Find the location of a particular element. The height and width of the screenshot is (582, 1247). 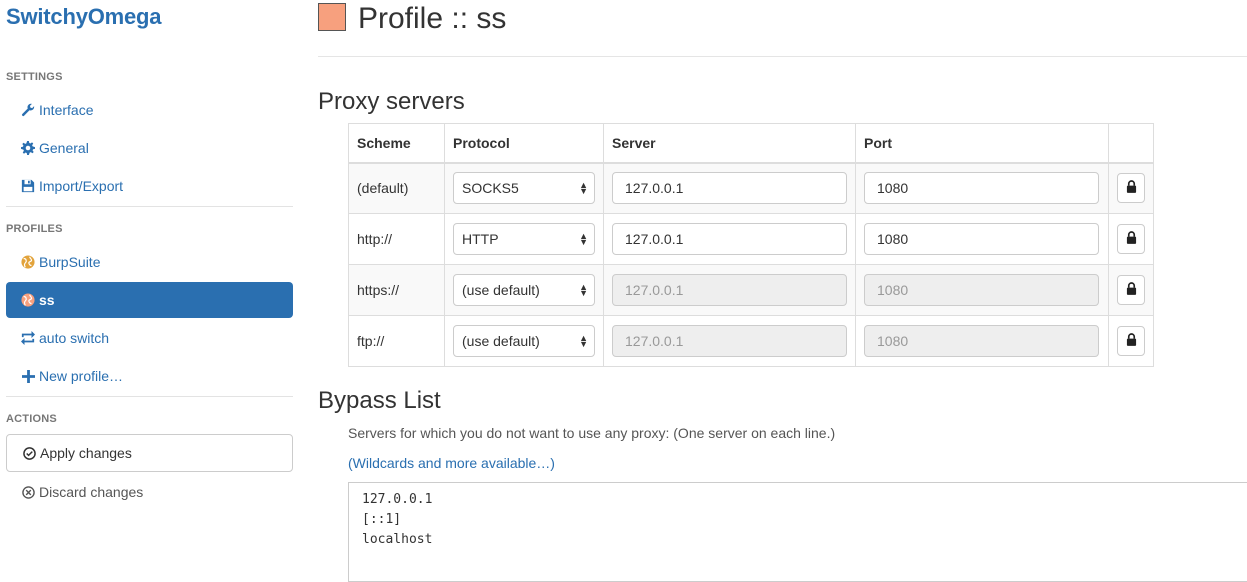

protocol-cell: HTTP ▲ ▼ is located at coordinates (524, 239).